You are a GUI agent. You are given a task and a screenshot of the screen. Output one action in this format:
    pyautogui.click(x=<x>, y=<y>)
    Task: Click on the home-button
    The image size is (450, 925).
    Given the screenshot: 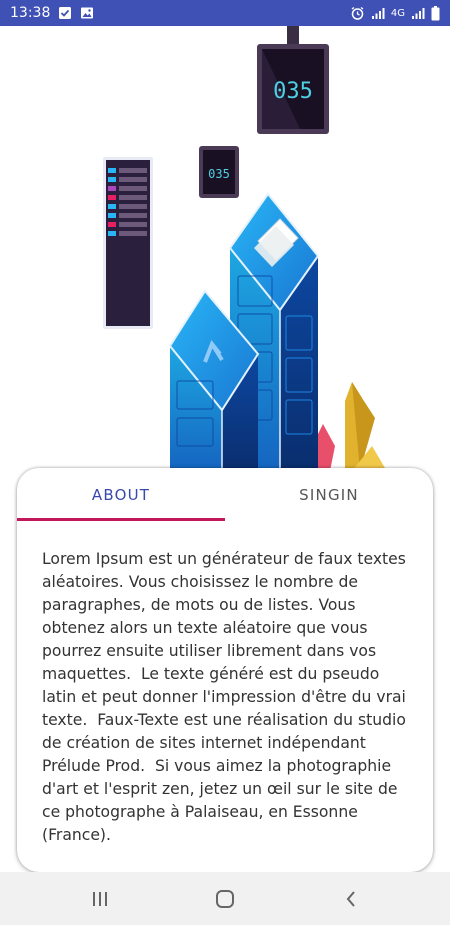 What is the action you would take?
    pyautogui.click(x=225, y=899)
    